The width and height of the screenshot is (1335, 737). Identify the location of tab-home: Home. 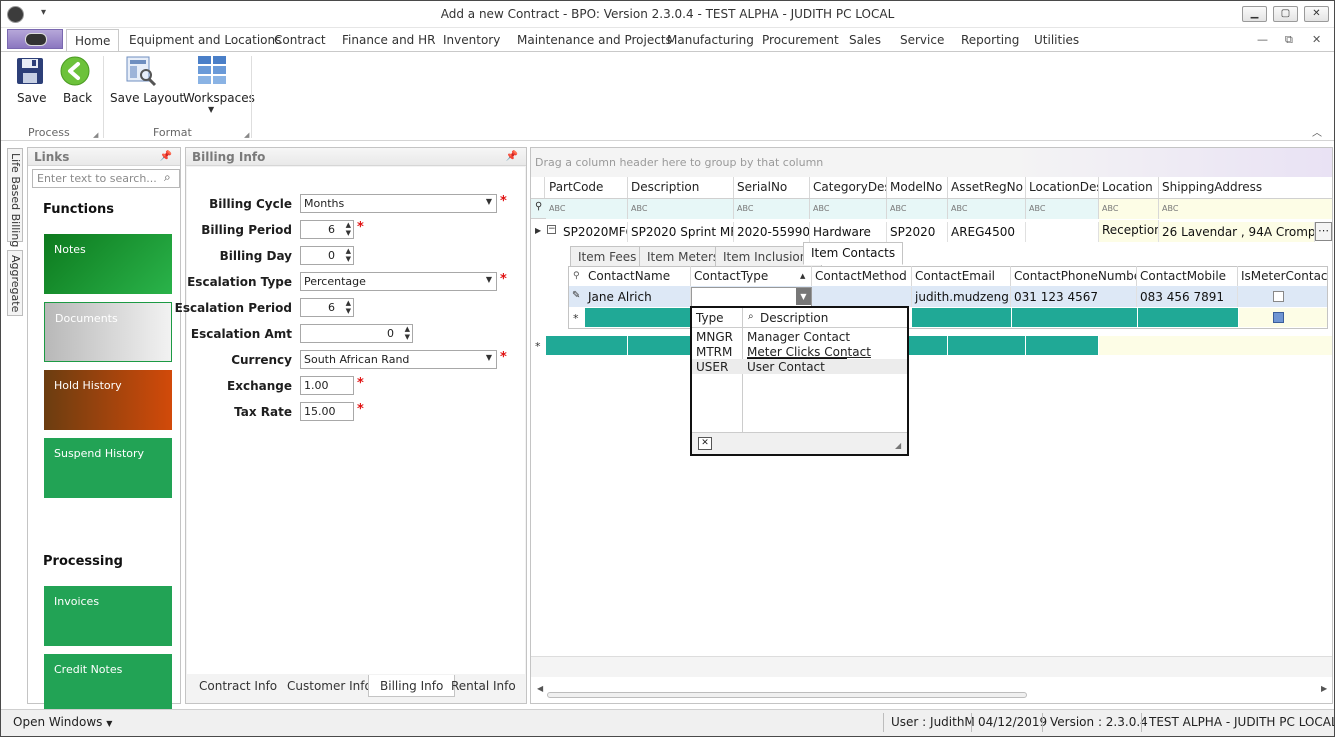
(93, 40).